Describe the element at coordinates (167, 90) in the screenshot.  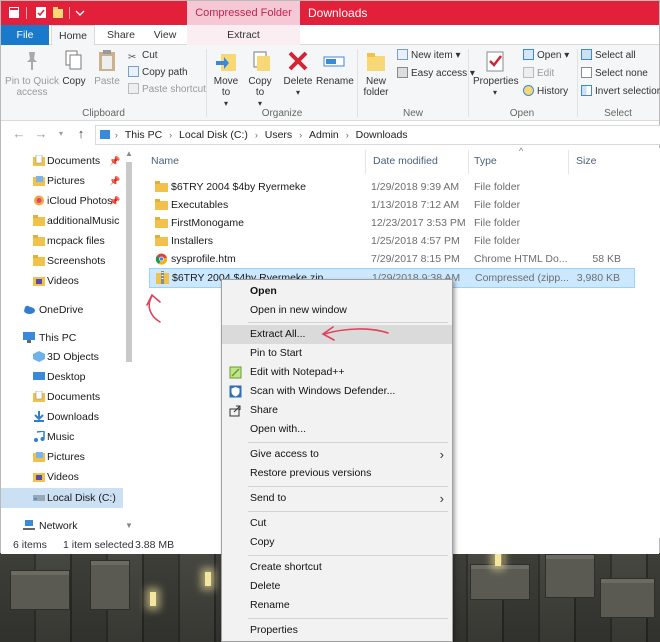
I see `paste-shortcut-button: Paste shortcut` at that location.